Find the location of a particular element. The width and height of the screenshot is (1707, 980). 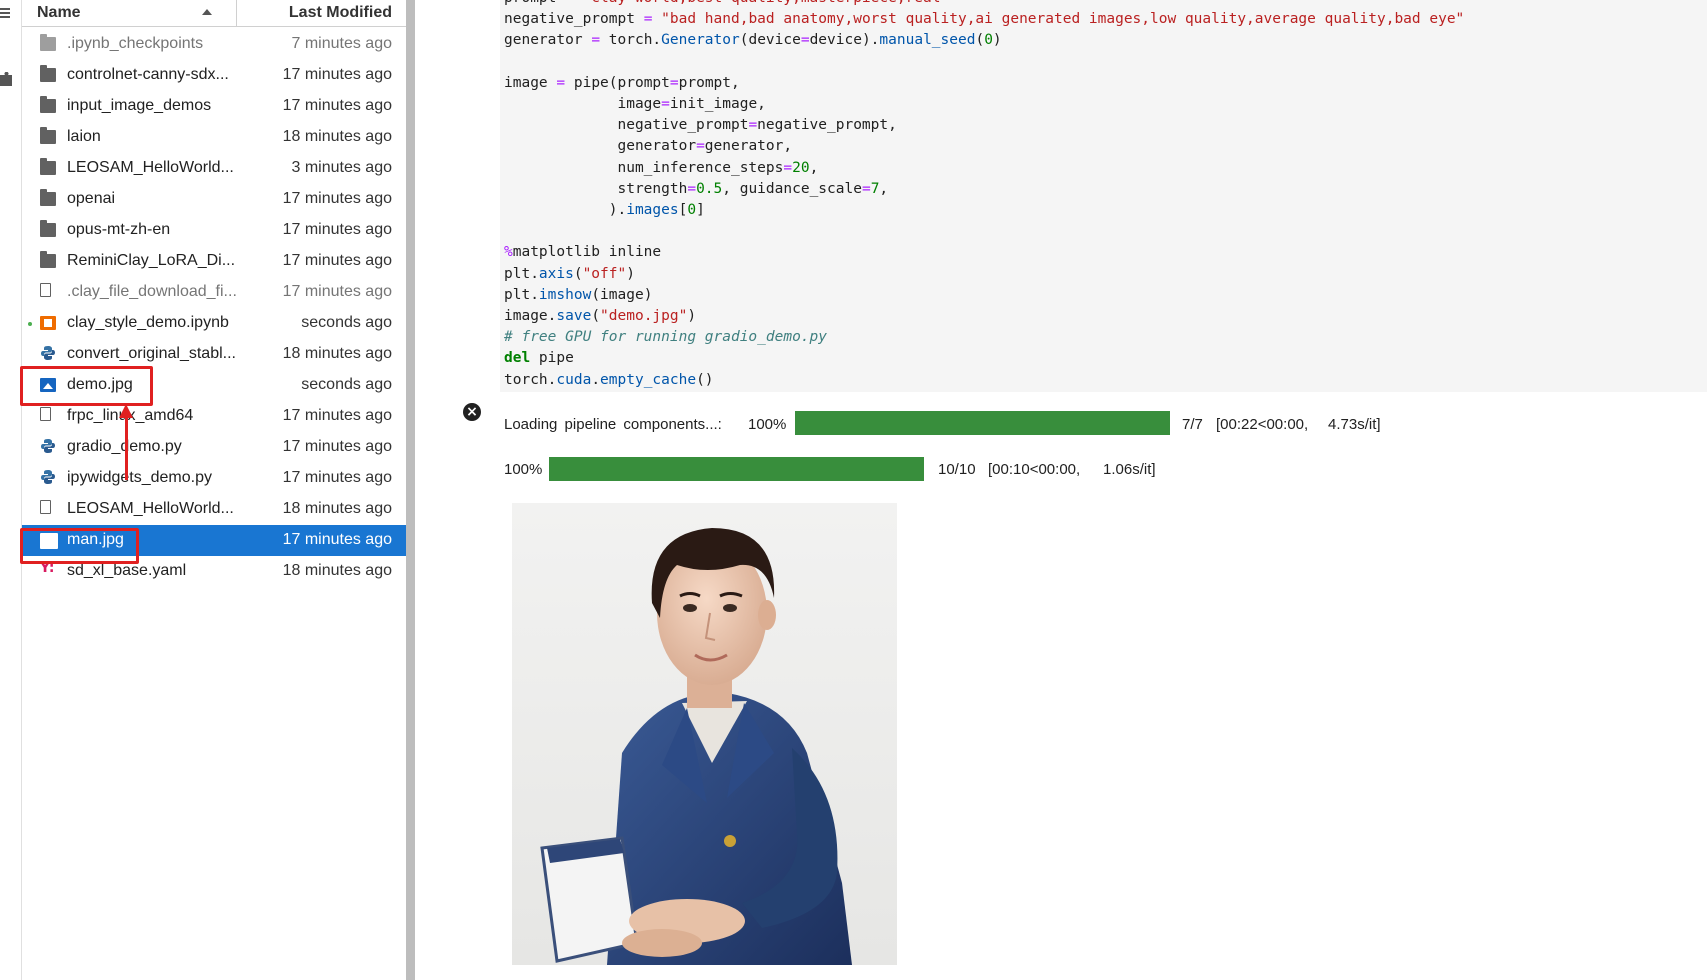

clear-output-icon: × is located at coordinates (472, 412).